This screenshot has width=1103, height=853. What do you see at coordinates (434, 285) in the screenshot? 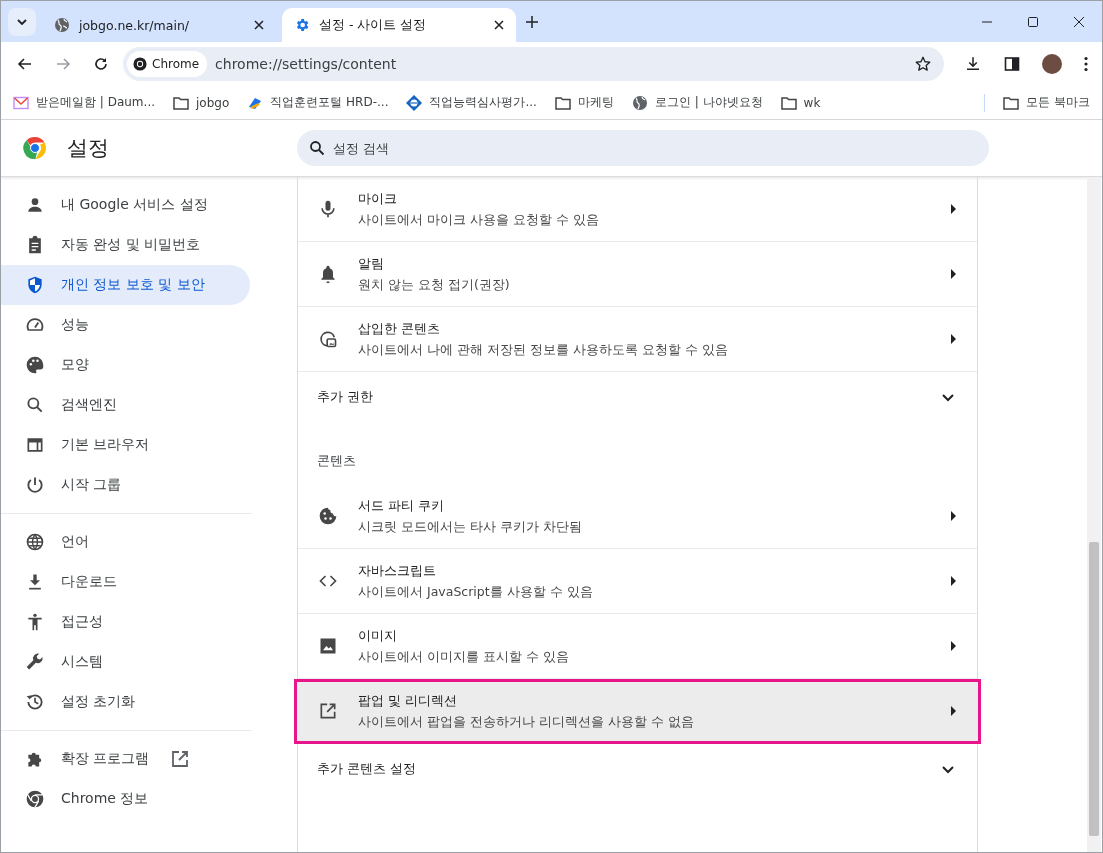
I see `row-description: 원치 않는 요청 접기(권장)` at bounding box center [434, 285].